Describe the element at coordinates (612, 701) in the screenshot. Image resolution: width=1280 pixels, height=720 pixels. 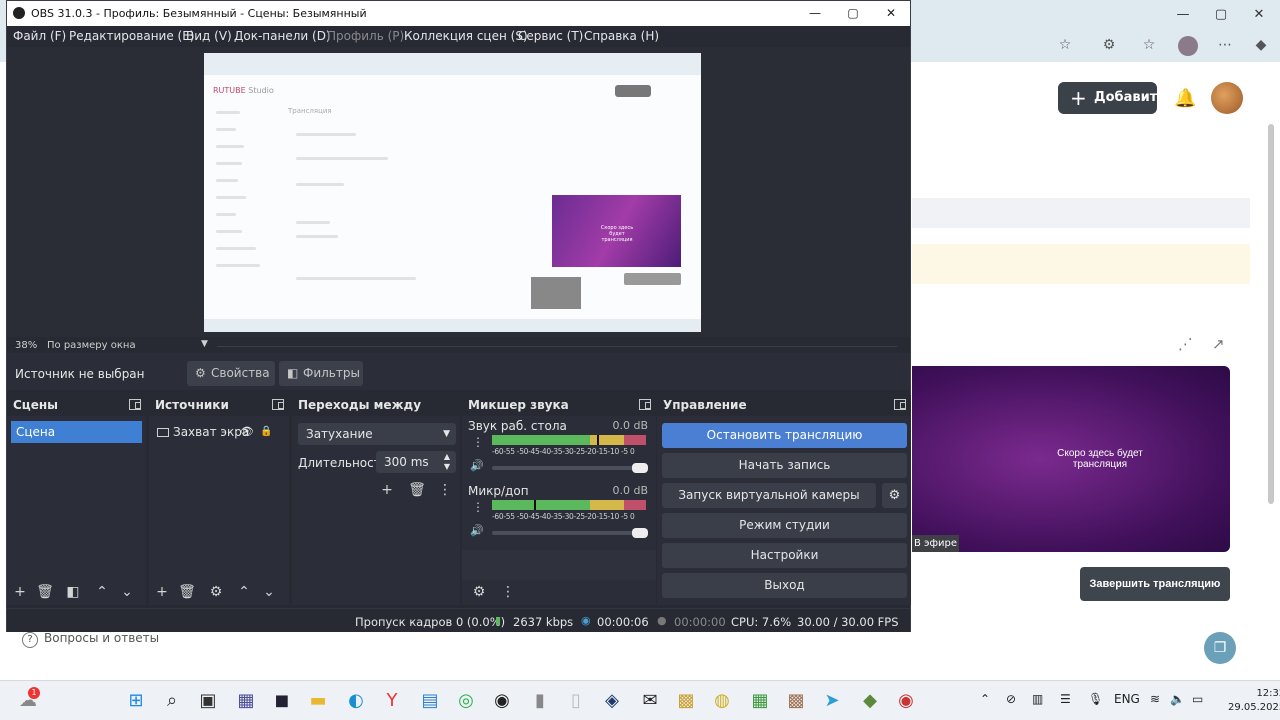
I see `steam-icon: ◈` at that location.